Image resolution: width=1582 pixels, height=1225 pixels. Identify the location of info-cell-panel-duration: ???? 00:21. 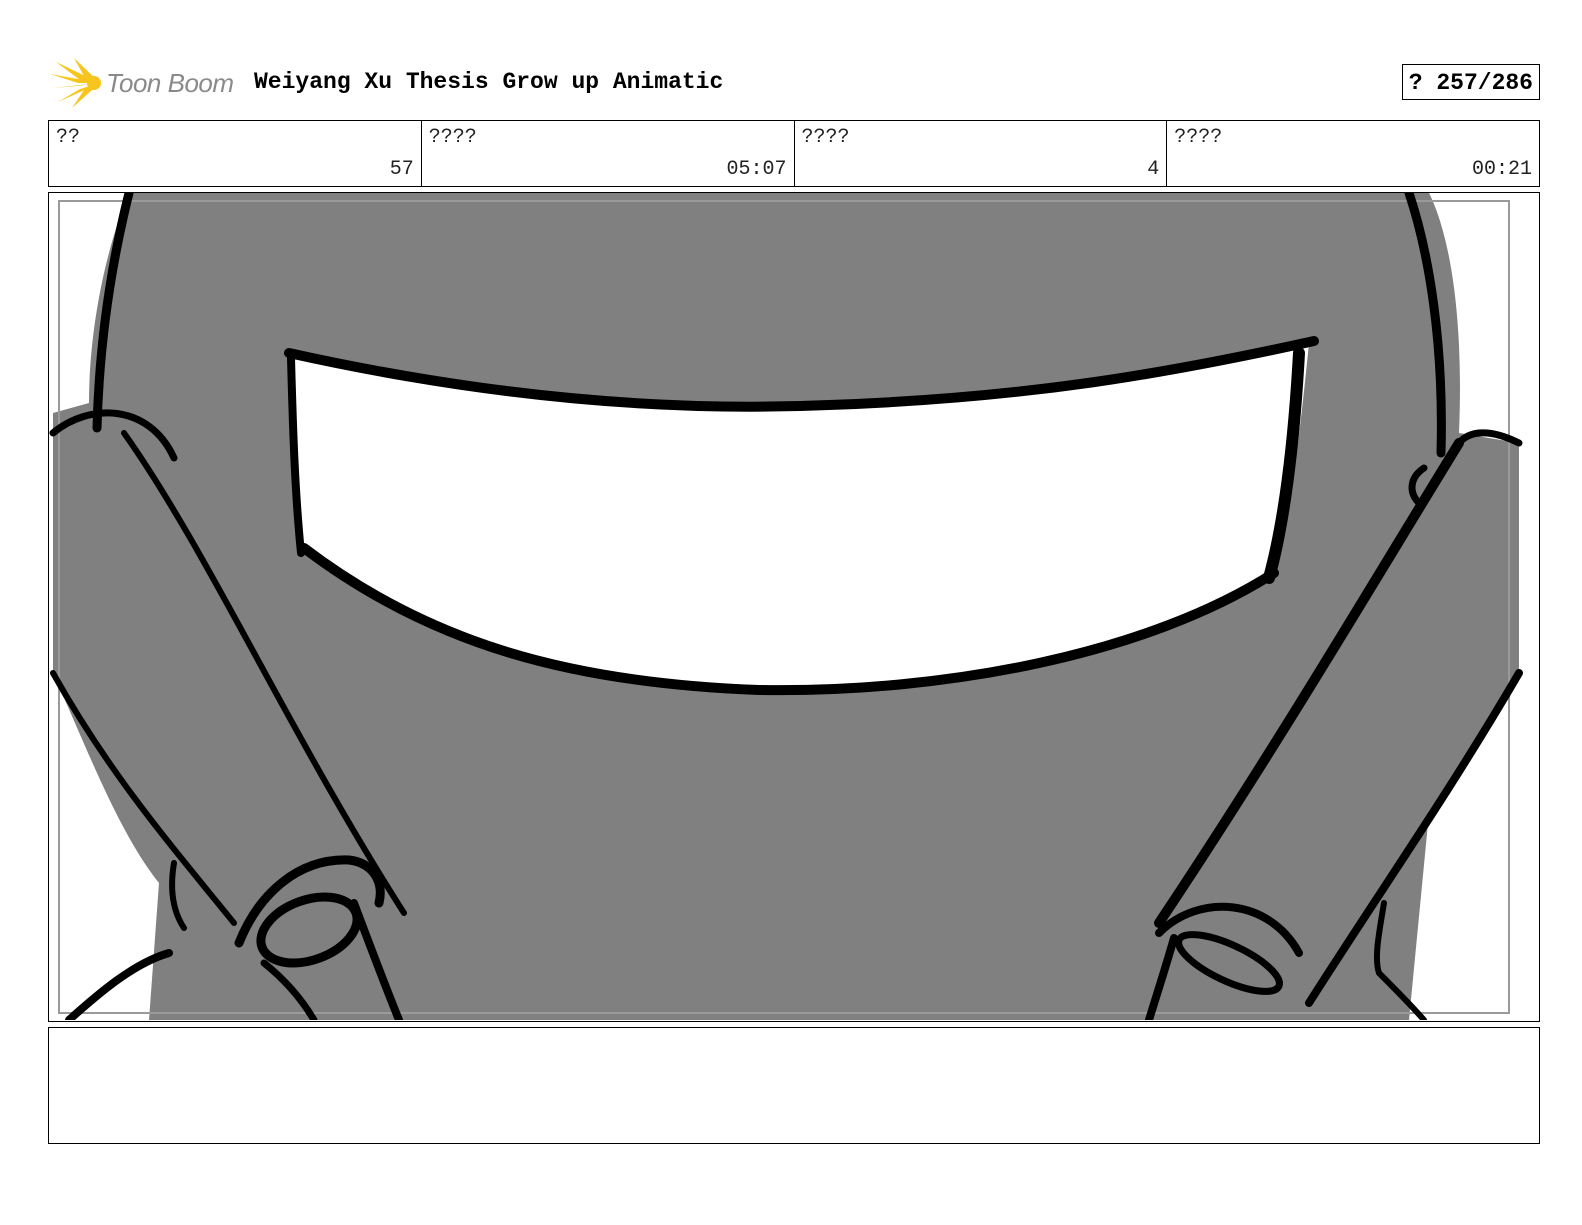
(1353, 153).